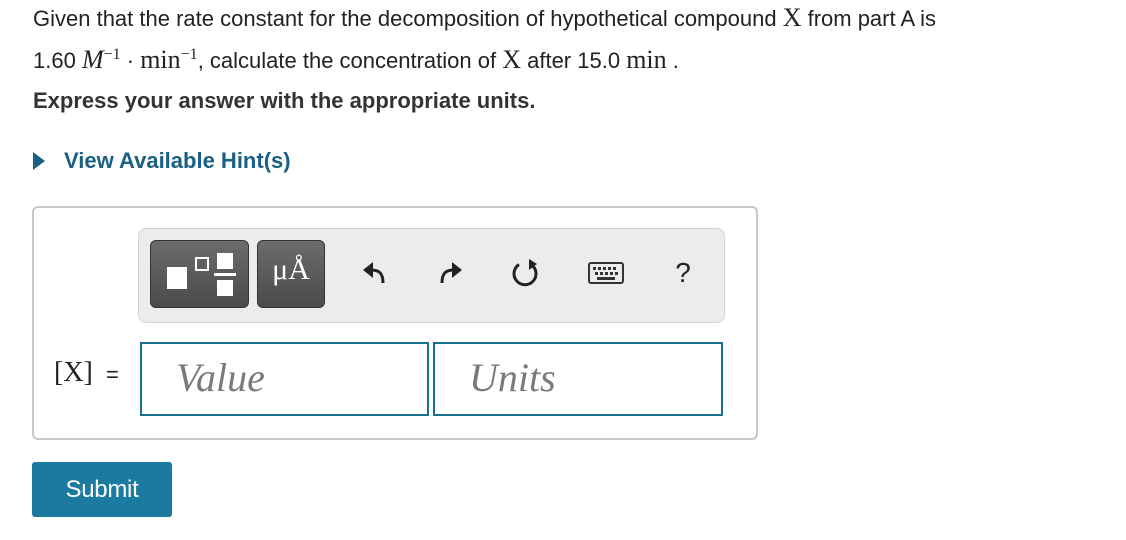 This screenshot has height=540, width=1126. I want to click on expand-triangle-icon, so click(39, 161).